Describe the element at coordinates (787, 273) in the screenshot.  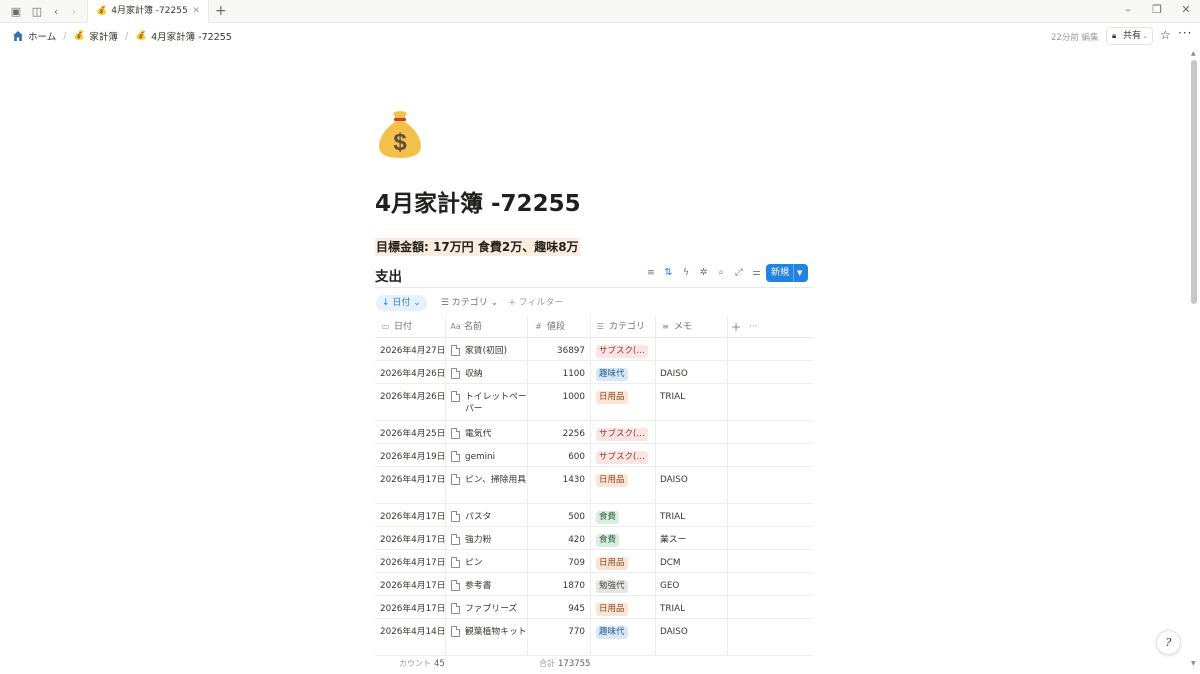
I see `new-entry-button: 新規 ▼` at that location.